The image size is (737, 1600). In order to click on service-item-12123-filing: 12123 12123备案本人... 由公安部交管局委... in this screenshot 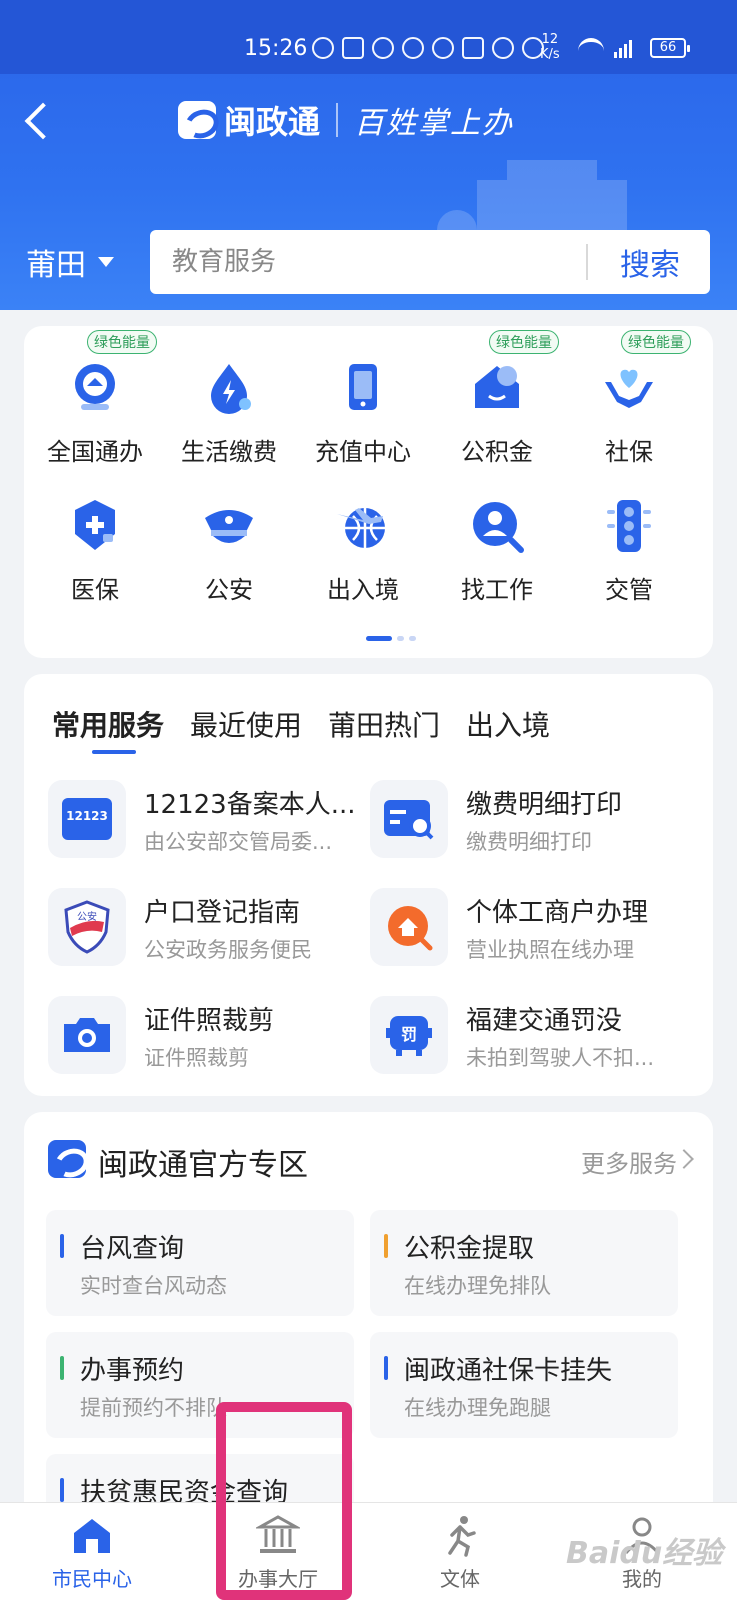, I will do `click(203, 820)`.